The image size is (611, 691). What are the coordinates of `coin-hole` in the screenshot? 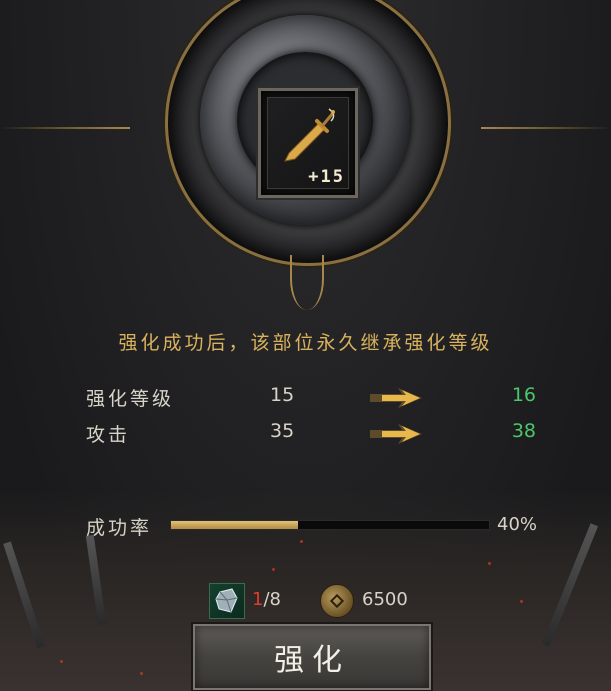 It's located at (337, 601).